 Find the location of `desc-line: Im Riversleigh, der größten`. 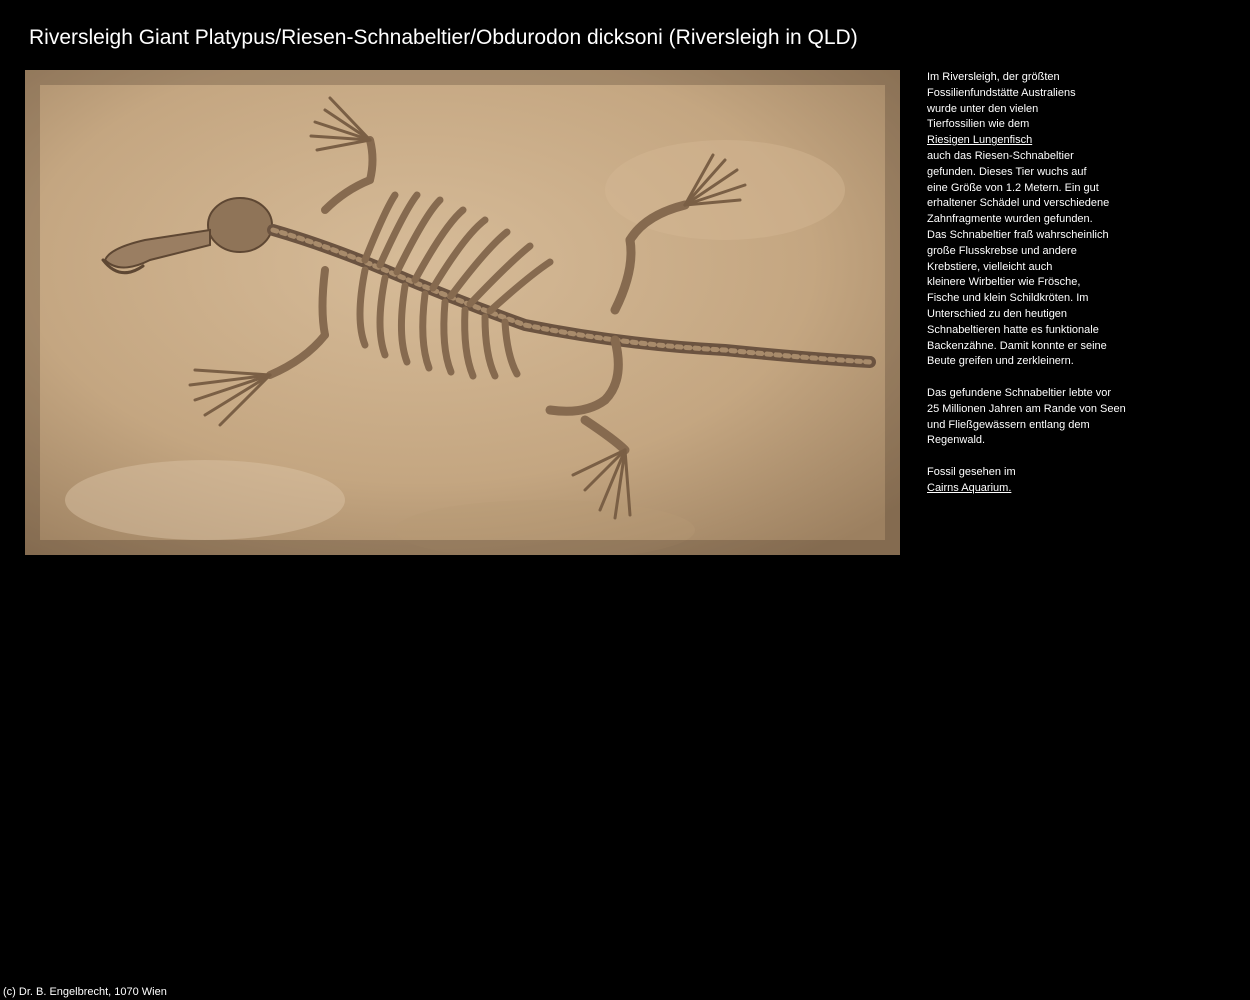

desc-line: Im Riversleigh, der größten is located at coordinates (993, 77).